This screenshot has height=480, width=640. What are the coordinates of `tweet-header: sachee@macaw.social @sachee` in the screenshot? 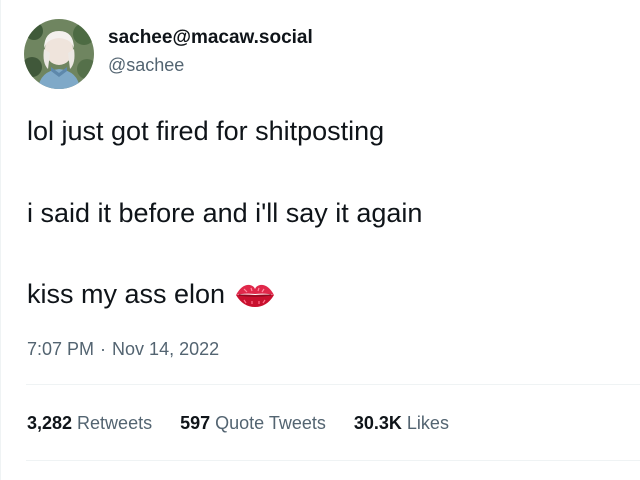 It's located at (168, 54).